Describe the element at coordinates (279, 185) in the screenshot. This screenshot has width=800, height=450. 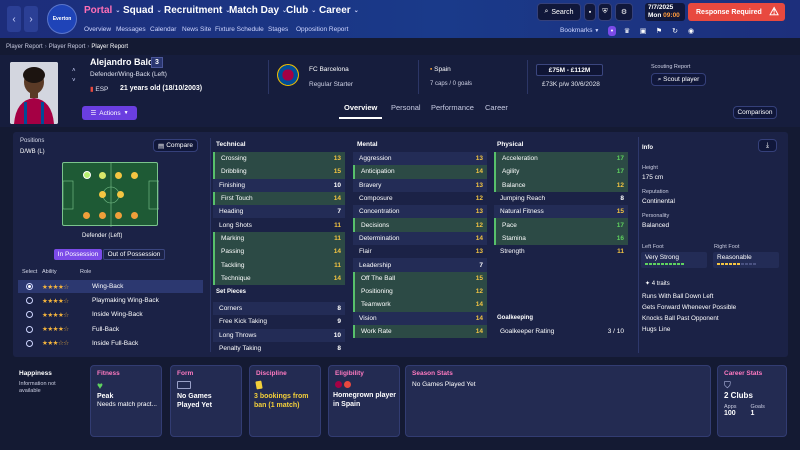
I see `attribute-row: Finishing 10` at that location.